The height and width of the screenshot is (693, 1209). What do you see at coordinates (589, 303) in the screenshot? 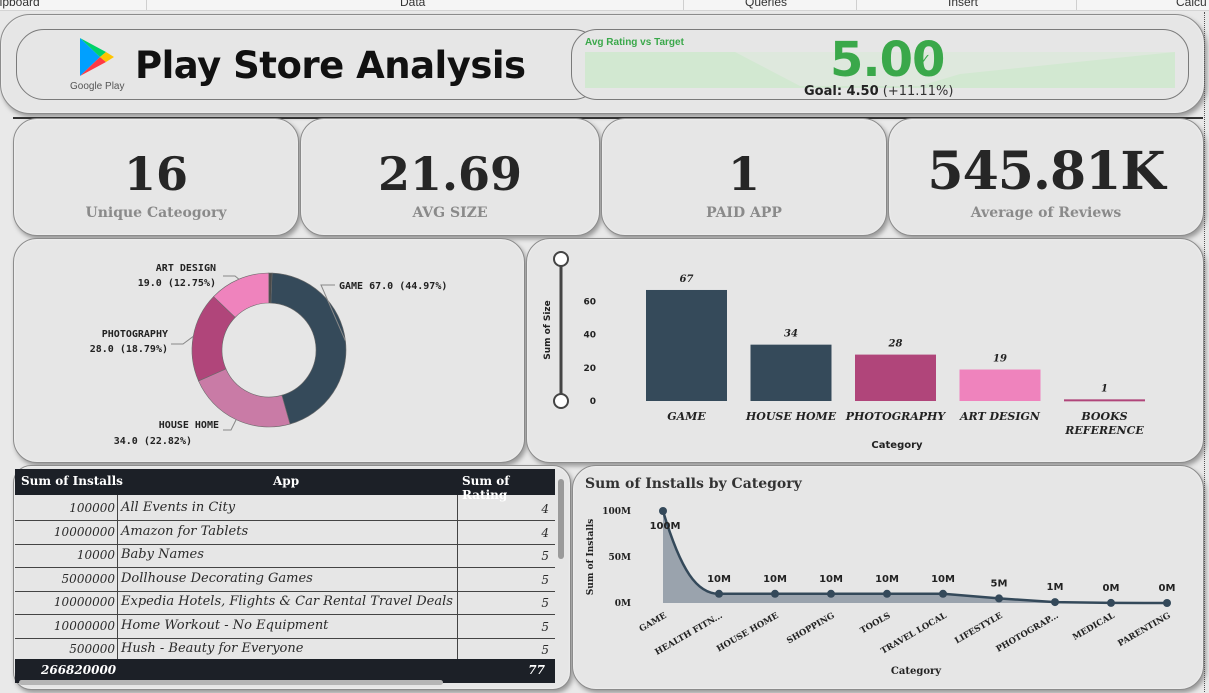
I see `y-axis-tick-label: 60` at bounding box center [589, 303].